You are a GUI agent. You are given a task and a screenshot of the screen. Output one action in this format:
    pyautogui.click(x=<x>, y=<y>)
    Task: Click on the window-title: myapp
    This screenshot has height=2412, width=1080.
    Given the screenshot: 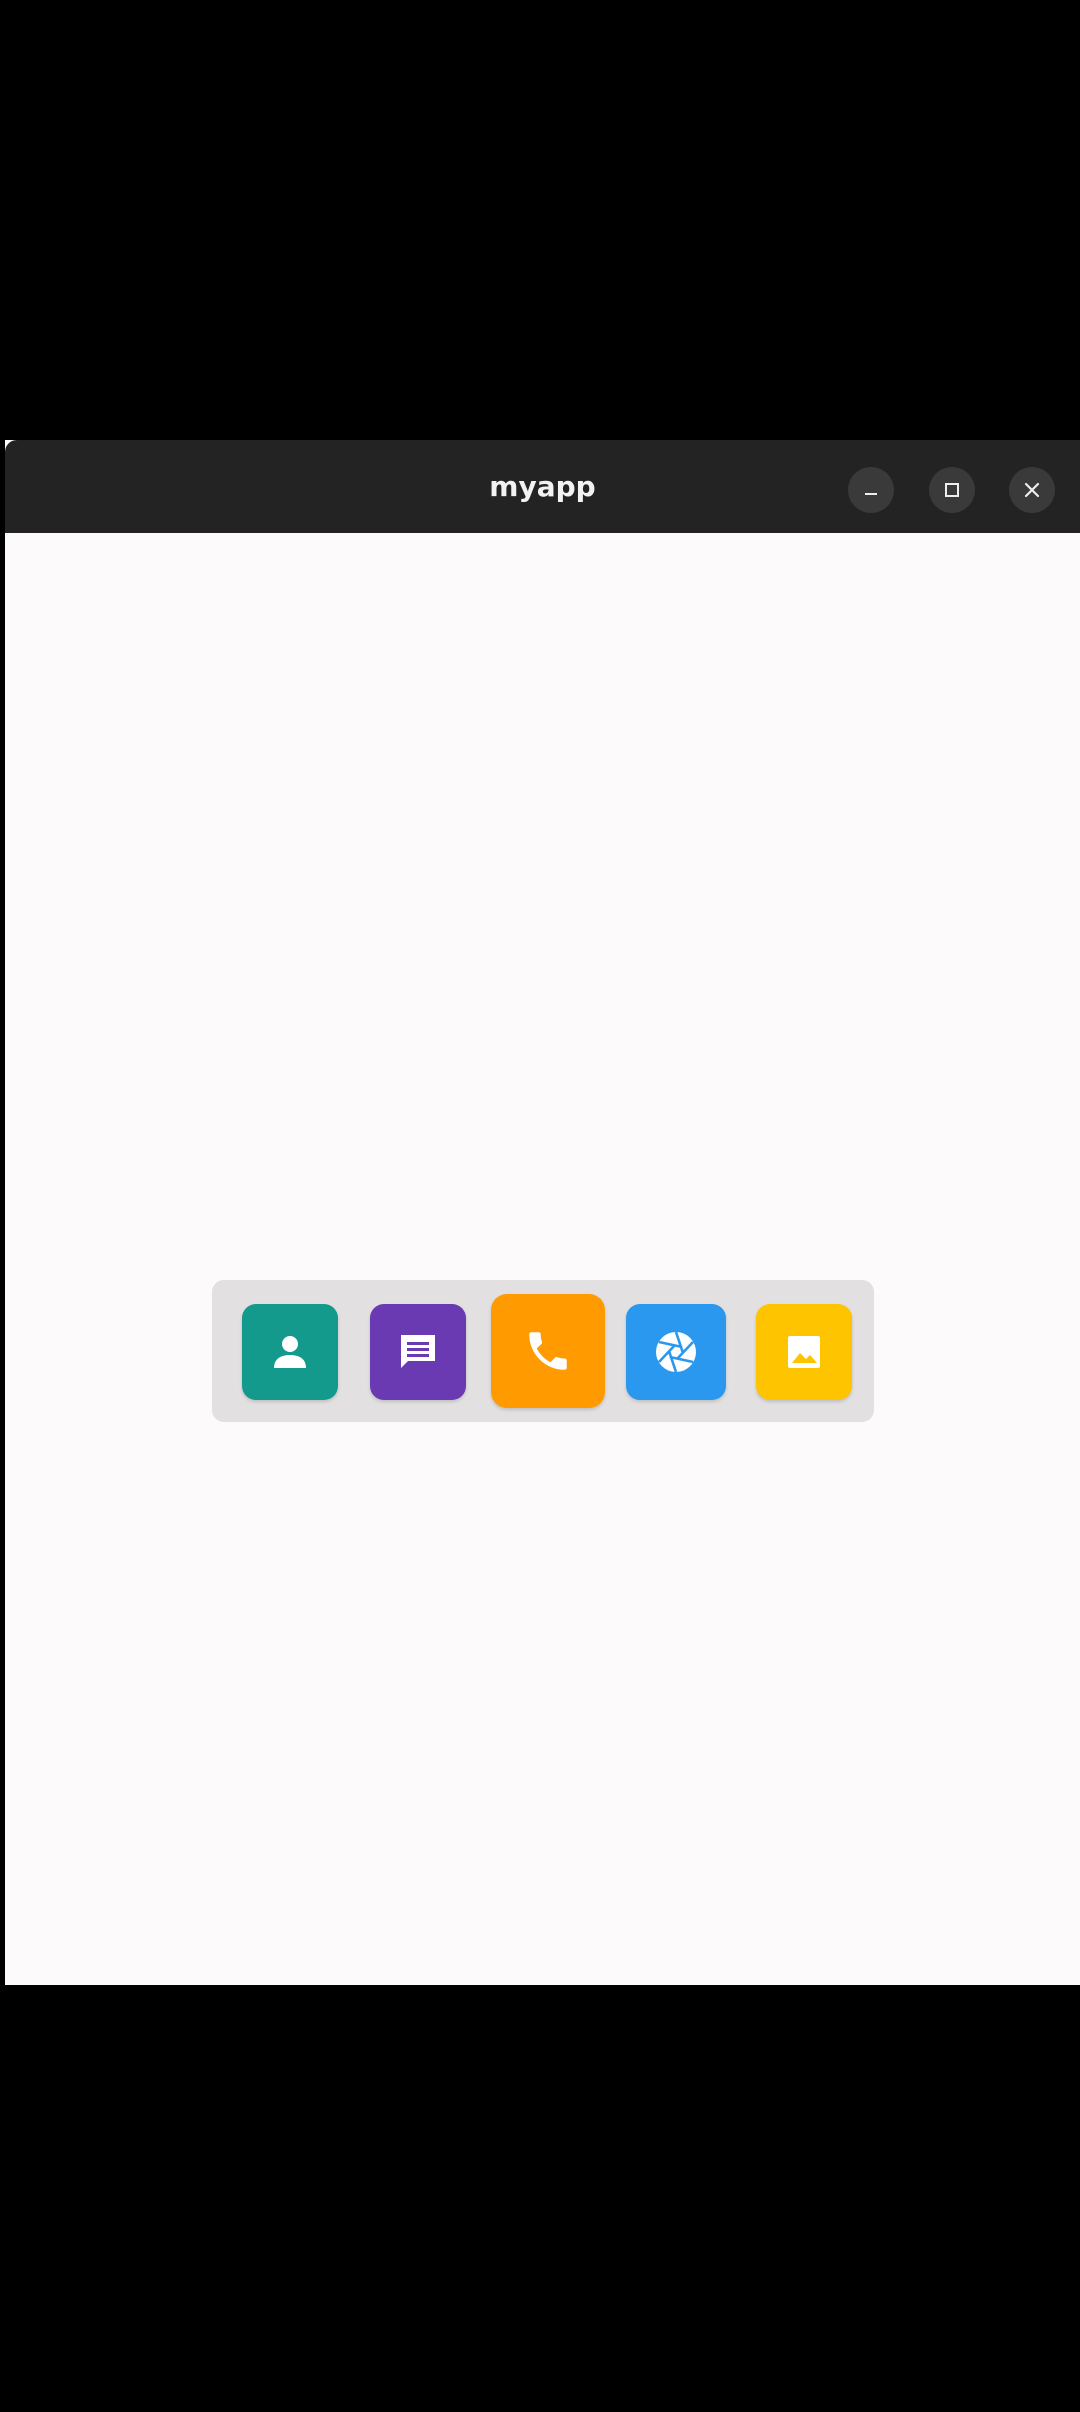 What is the action you would take?
    pyautogui.click(x=542, y=486)
    